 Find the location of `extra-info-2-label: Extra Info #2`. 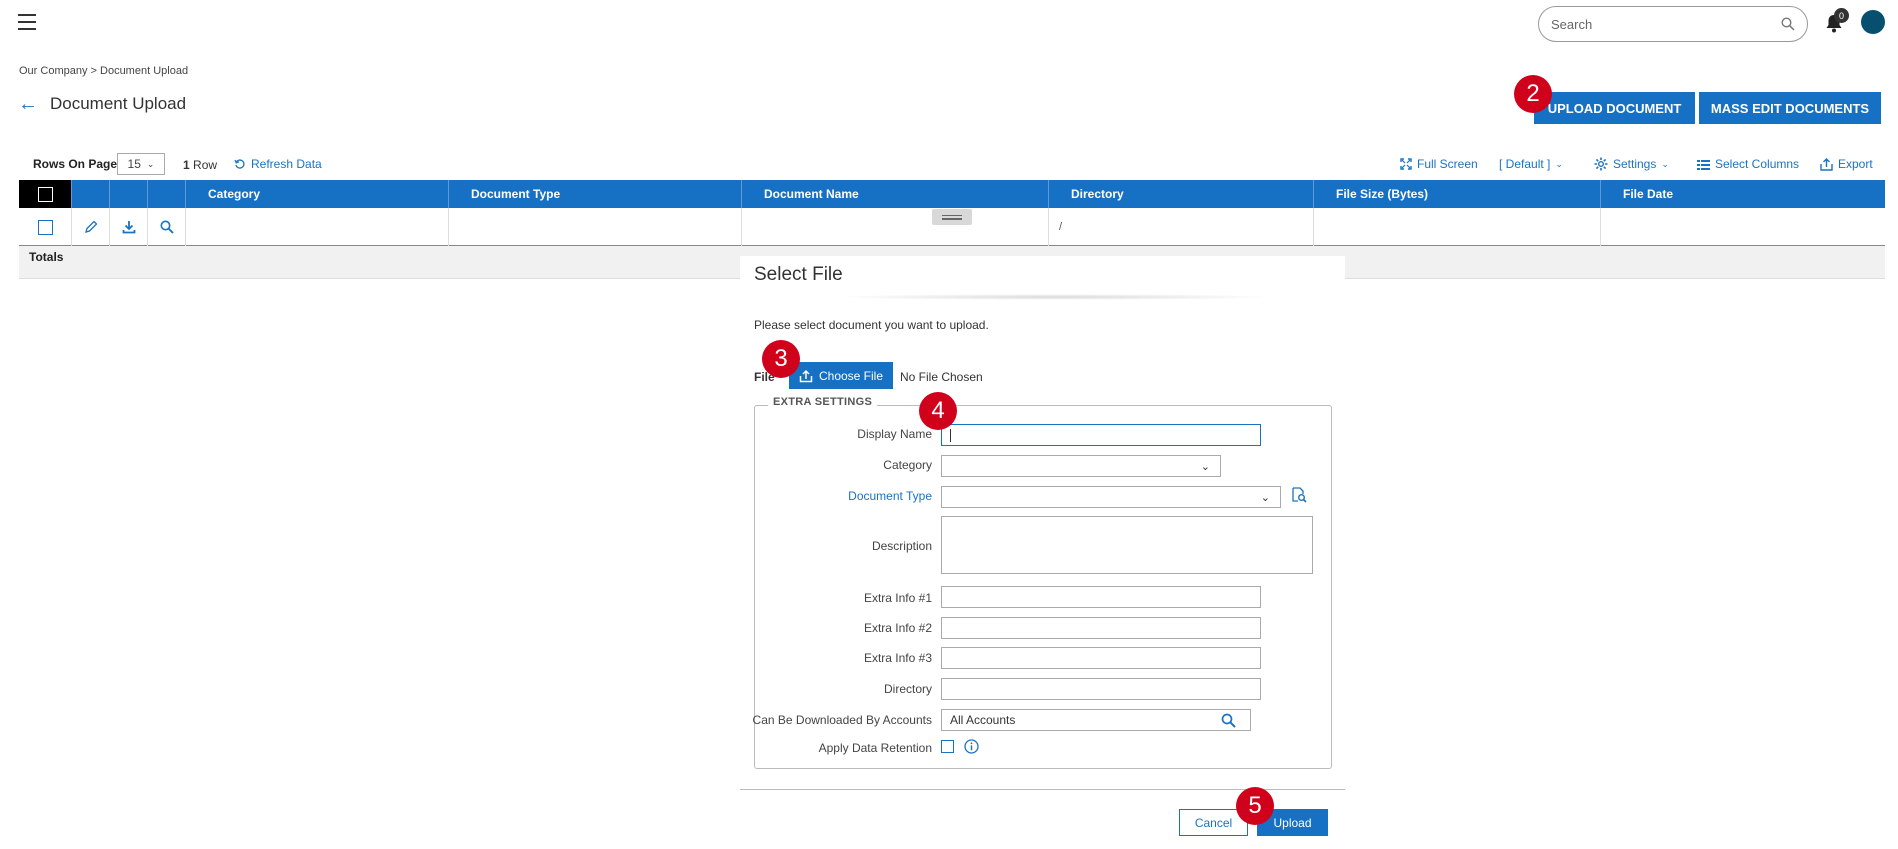

extra-info-2-label: Extra Info #2 is located at coordinates (897, 628).